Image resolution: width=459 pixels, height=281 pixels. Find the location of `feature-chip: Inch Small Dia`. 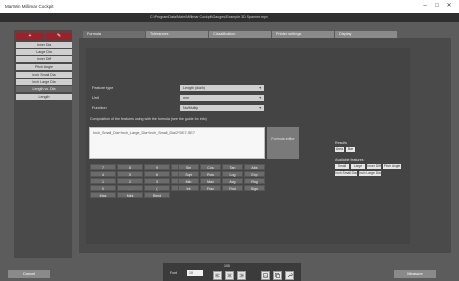

feature-chip: Inch Small Dia is located at coordinates (346, 173).